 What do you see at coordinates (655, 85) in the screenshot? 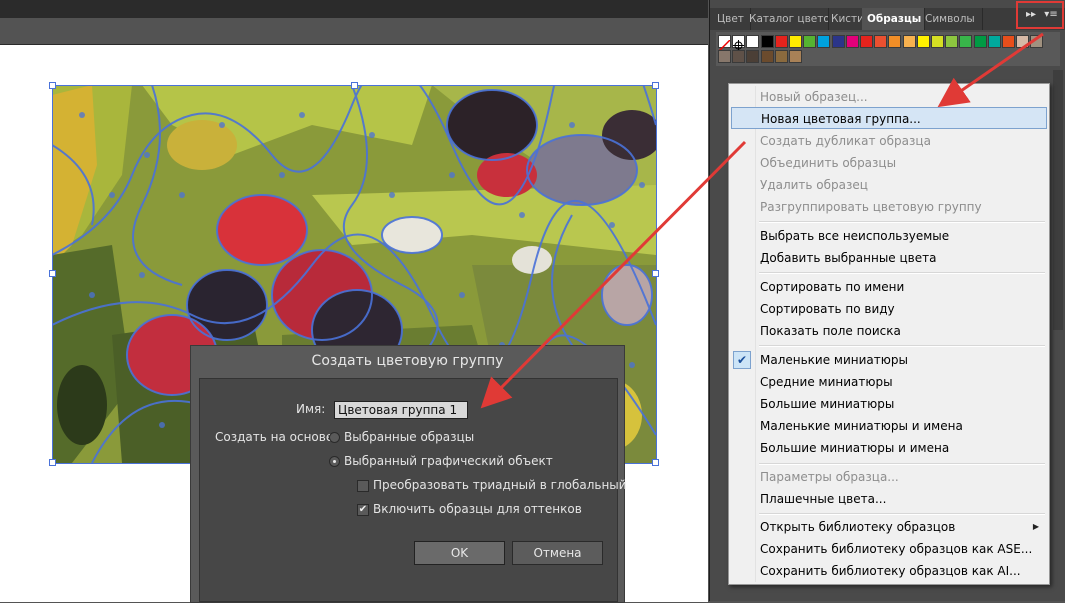
I see `resize-handle-top-right` at bounding box center [655, 85].